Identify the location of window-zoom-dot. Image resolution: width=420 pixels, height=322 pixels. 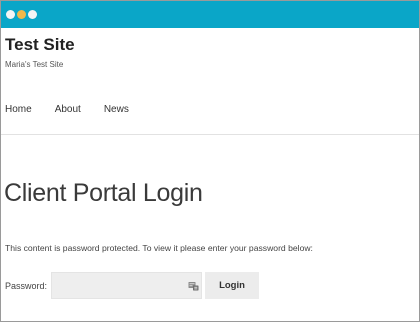
(32, 14).